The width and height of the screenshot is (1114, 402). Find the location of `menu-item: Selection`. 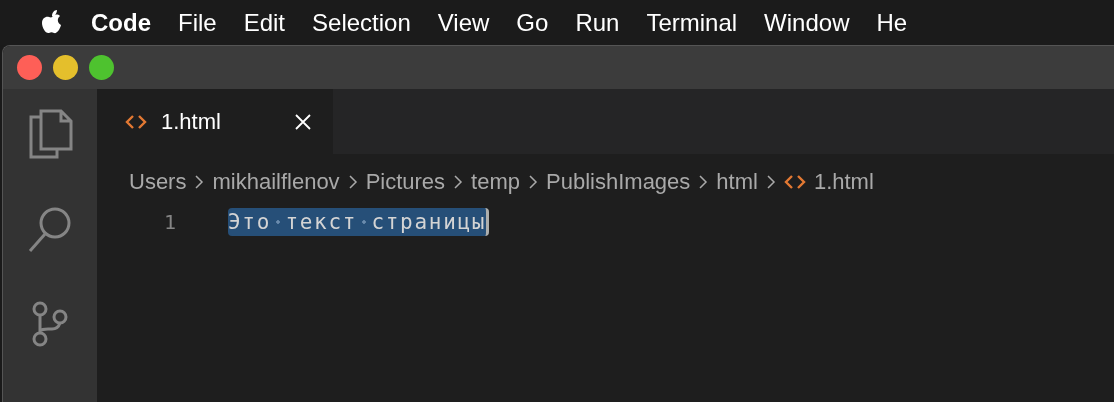

menu-item: Selection is located at coordinates (361, 22).